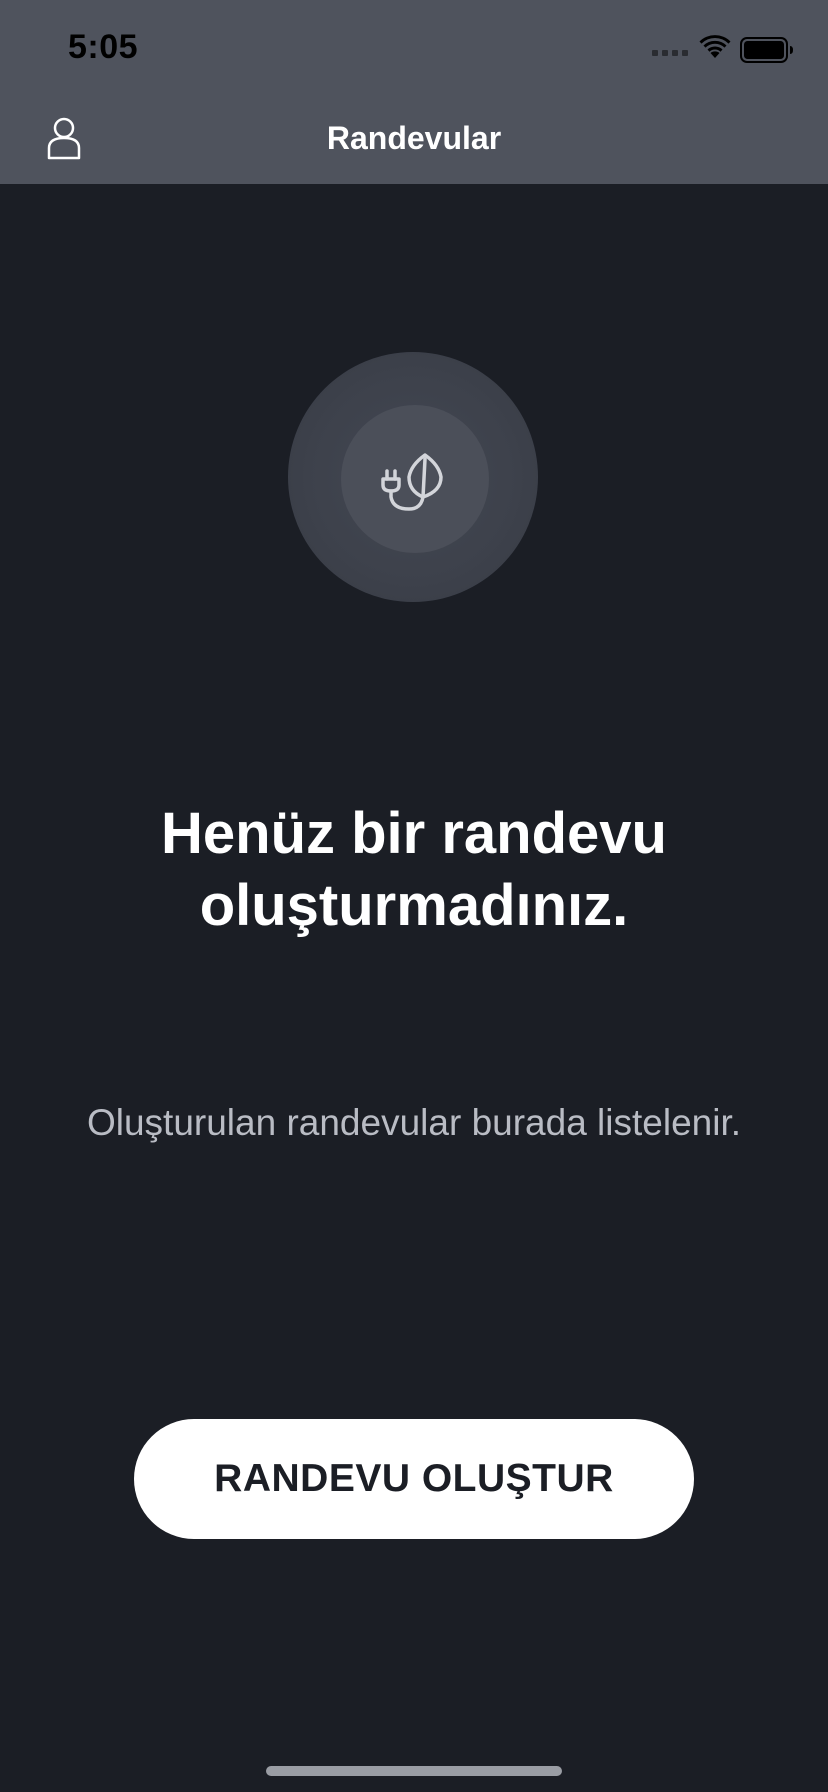  What do you see at coordinates (414, 1771) in the screenshot?
I see `home-indicator` at bounding box center [414, 1771].